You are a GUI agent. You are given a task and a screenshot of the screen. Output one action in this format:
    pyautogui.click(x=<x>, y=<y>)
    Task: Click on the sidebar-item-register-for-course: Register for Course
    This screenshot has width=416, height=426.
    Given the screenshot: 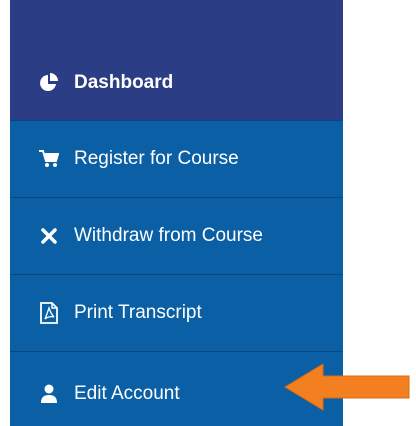 What is the action you would take?
    pyautogui.click(x=176, y=159)
    